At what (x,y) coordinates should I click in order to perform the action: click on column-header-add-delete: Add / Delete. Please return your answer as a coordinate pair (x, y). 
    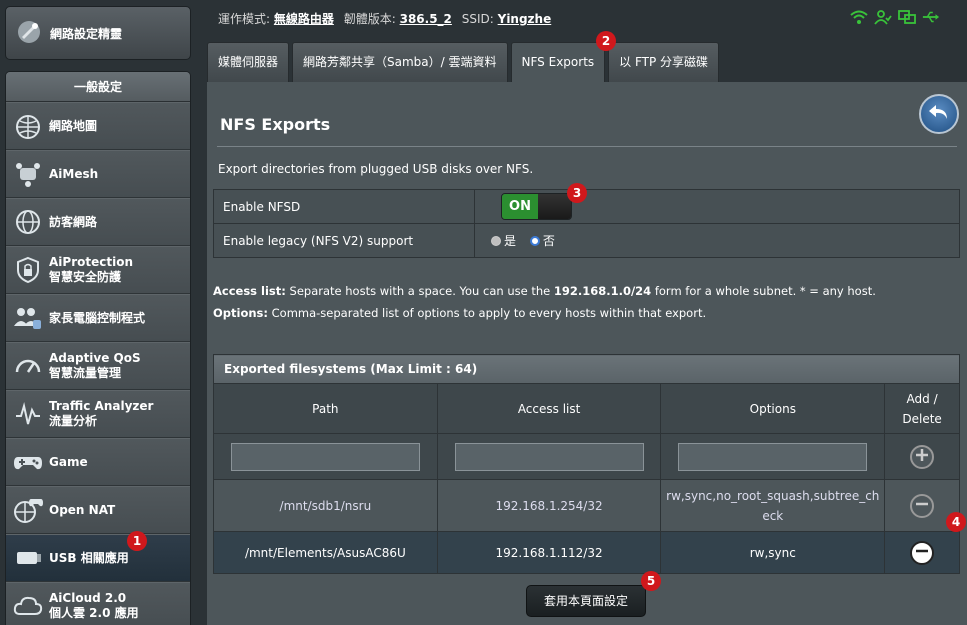
    Looking at the image, I should click on (922, 408).